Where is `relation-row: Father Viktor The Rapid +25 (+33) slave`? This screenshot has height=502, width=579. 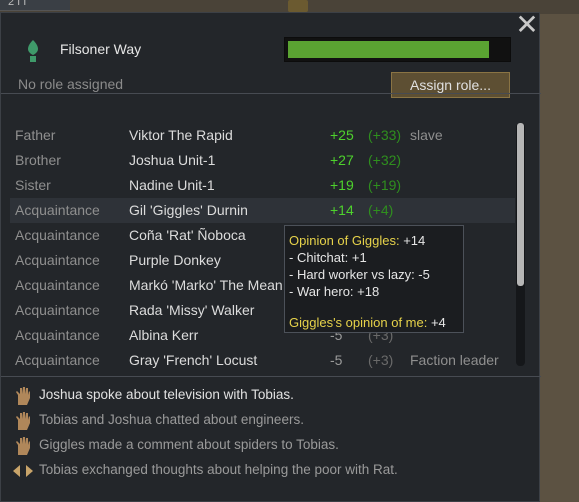
relation-row: Father Viktor The Rapid +25 (+33) slave is located at coordinates (262, 135).